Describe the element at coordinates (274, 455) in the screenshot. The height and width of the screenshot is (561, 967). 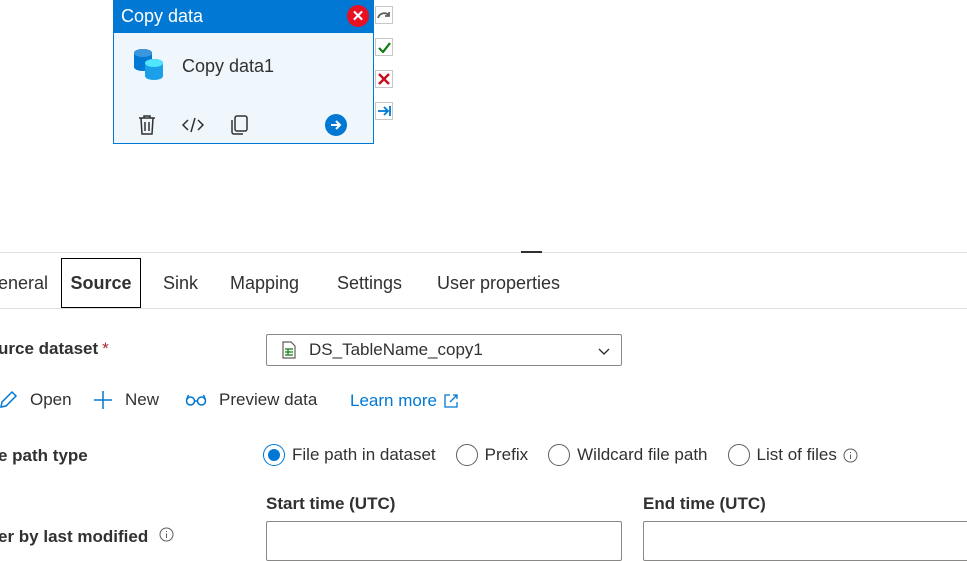
I see `radio-circle-selected` at that location.